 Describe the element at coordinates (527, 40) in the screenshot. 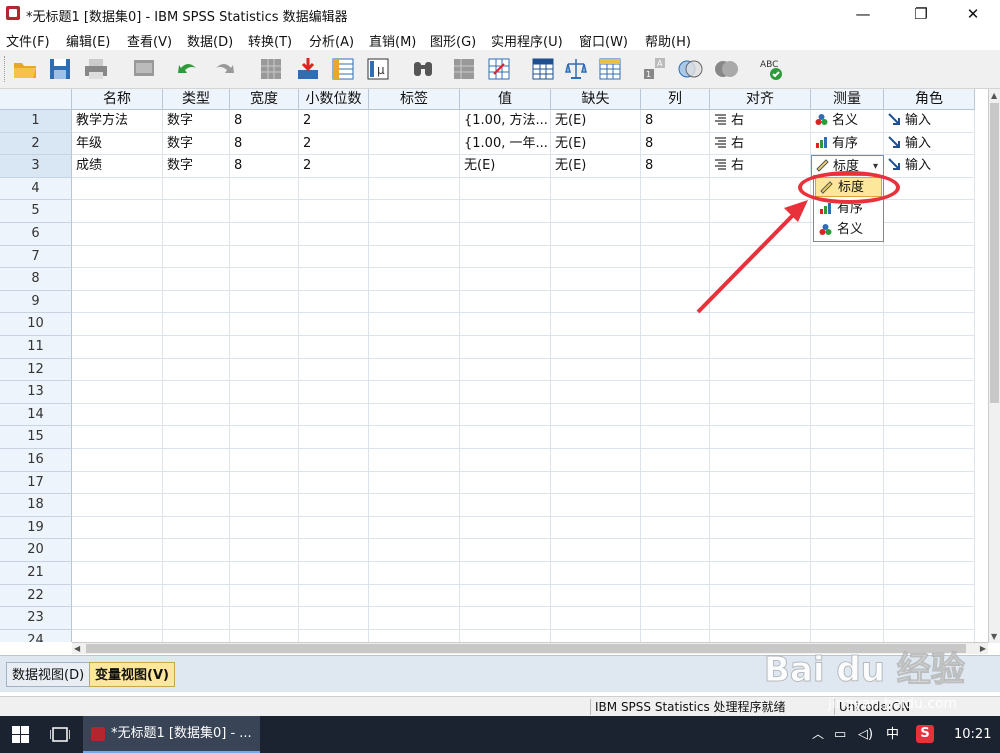

I see `menu-utilities: 实用程序(U)` at that location.